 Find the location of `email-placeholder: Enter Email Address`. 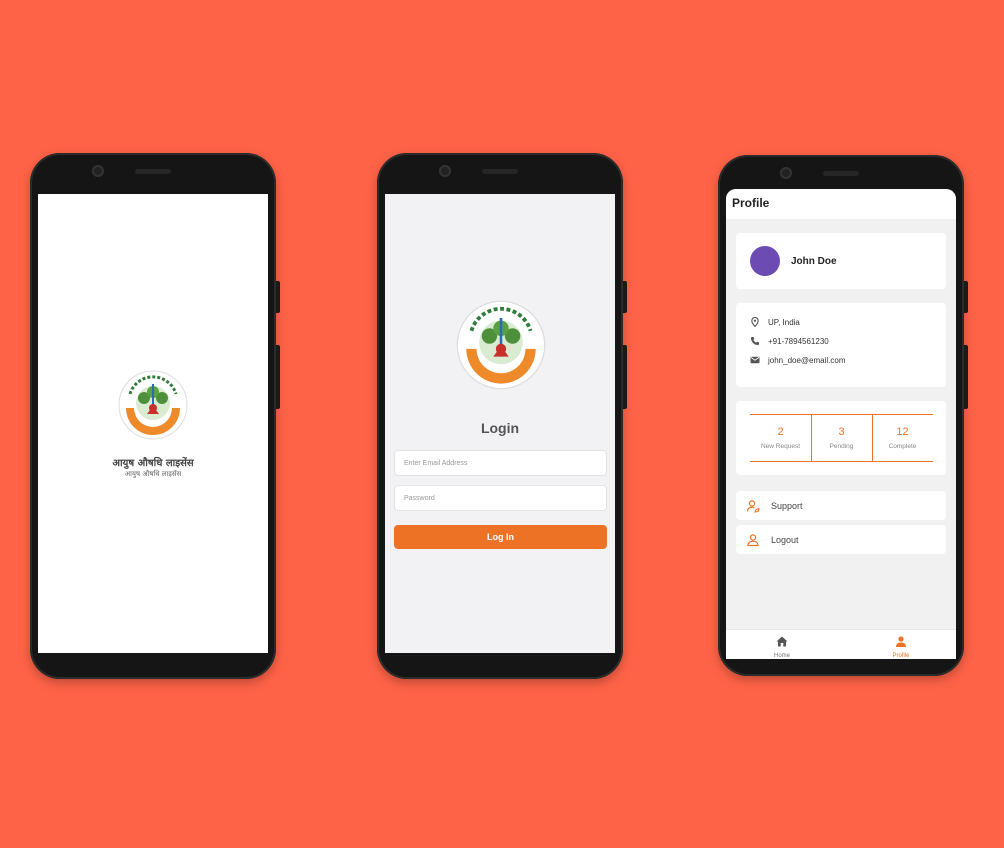

email-placeholder: Enter Email Address is located at coordinates (436, 463).